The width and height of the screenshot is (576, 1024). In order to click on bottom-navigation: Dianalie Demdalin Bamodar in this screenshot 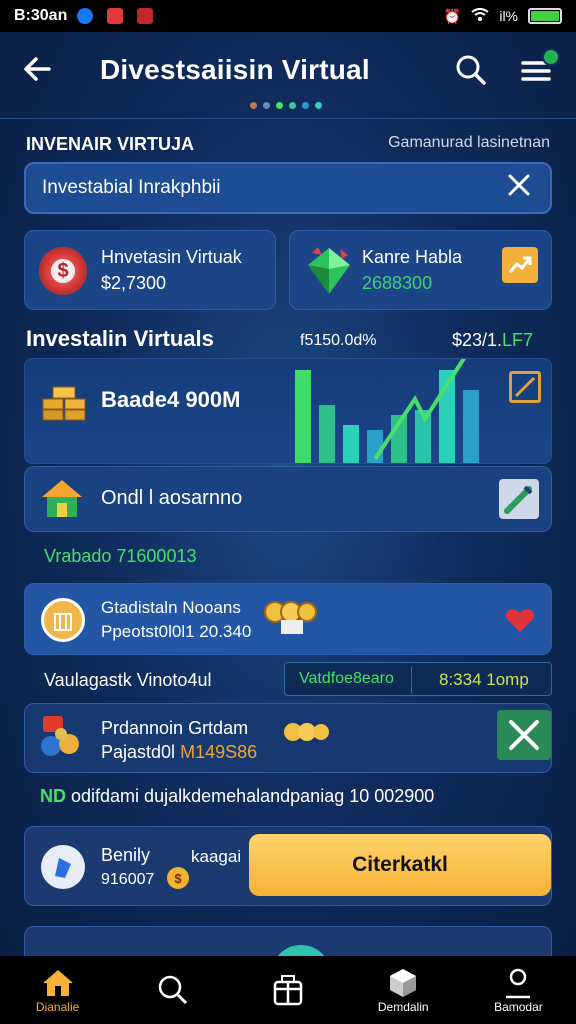, I will do `click(288, 990)`.